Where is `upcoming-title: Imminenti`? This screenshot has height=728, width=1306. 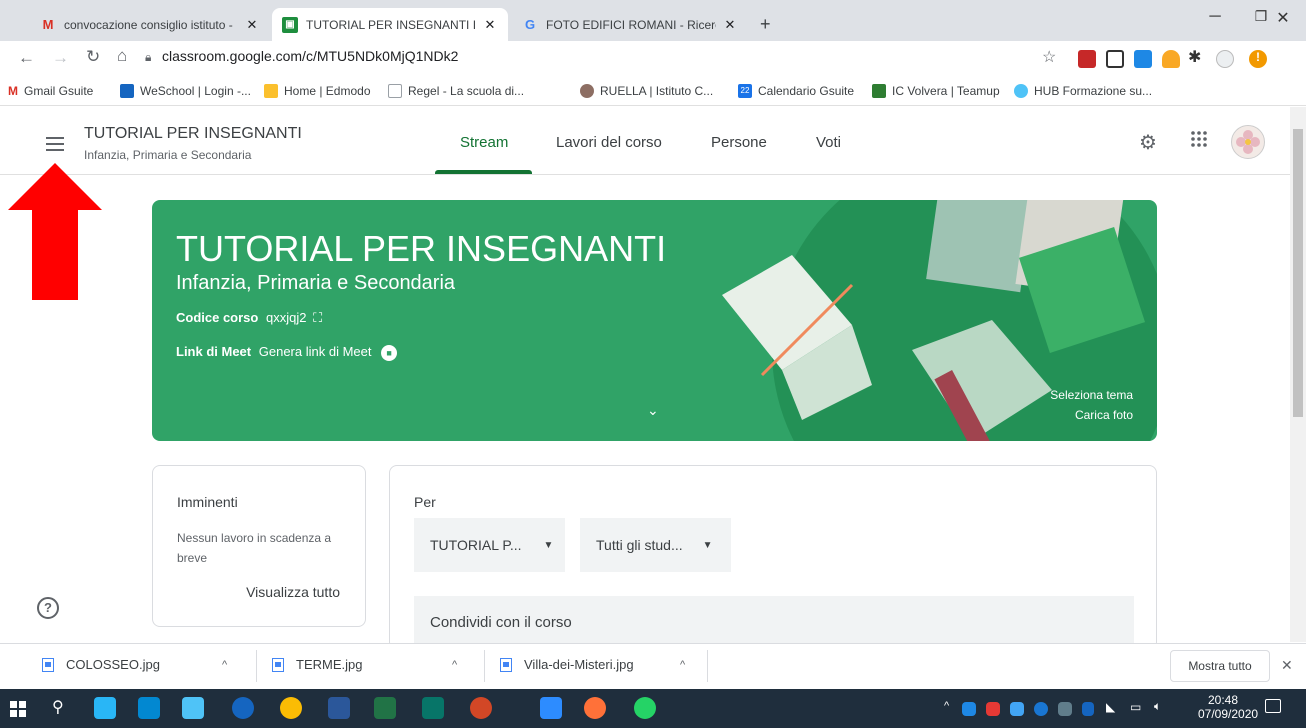
upcoming-title: Imminenti is located at coordinates (207, 502).